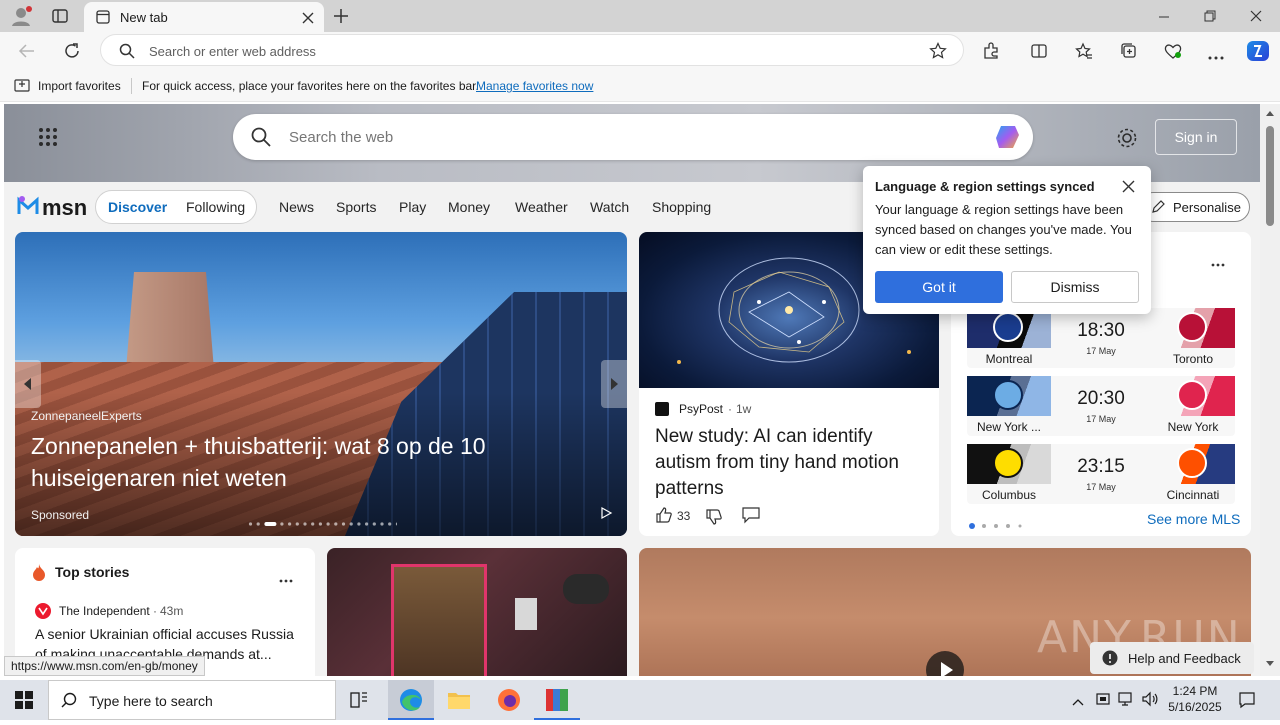 The image size is (1280, 725). Describe the element at coordinates (1101, 338) in the screenshot. I see `match-row: 18:30 17 May Montreal Toronto` at that location.